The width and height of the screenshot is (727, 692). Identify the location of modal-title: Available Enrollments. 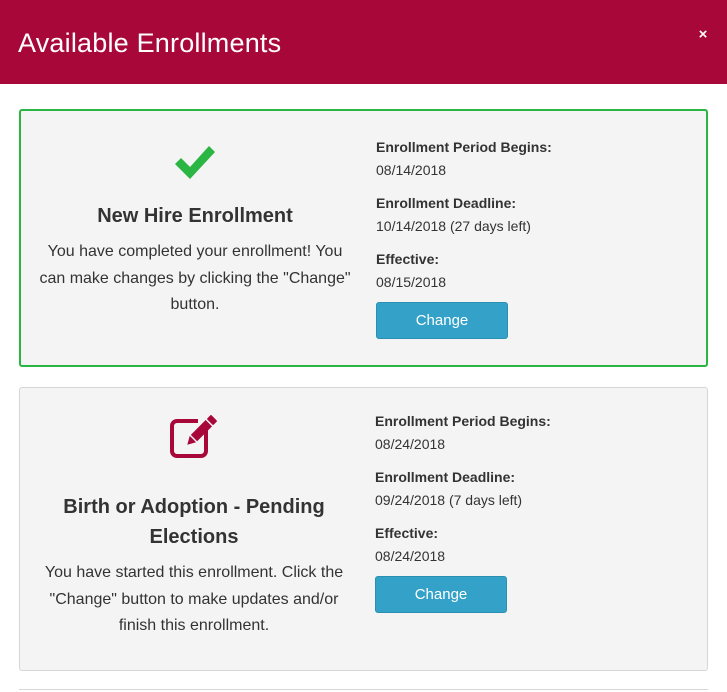
(150, 43).